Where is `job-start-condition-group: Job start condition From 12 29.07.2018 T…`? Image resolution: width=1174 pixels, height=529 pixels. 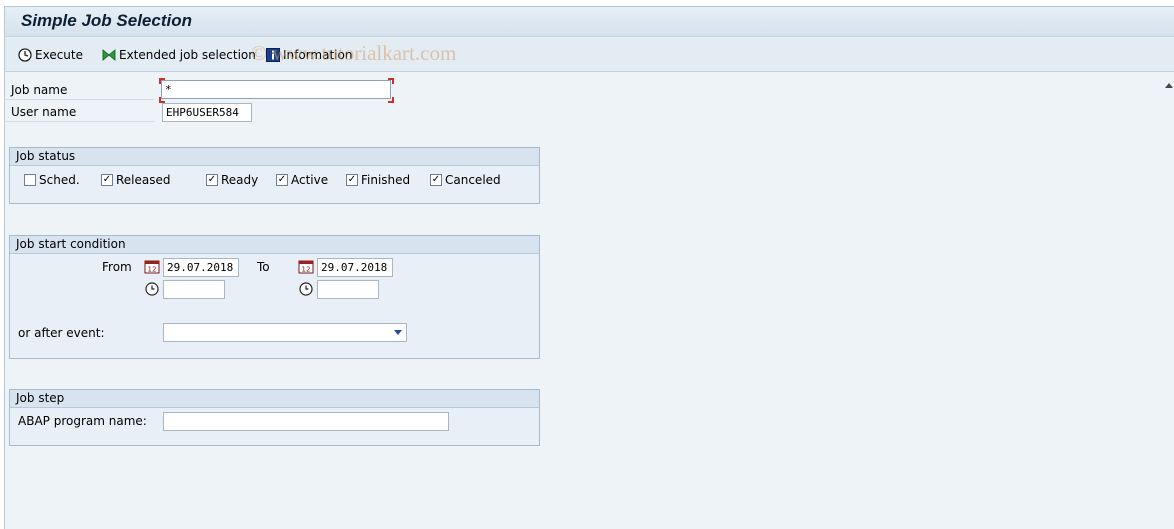 job-start-condition-group: Job start condition From 12 29.07.2018 T… is located at coordinates (274, 297).